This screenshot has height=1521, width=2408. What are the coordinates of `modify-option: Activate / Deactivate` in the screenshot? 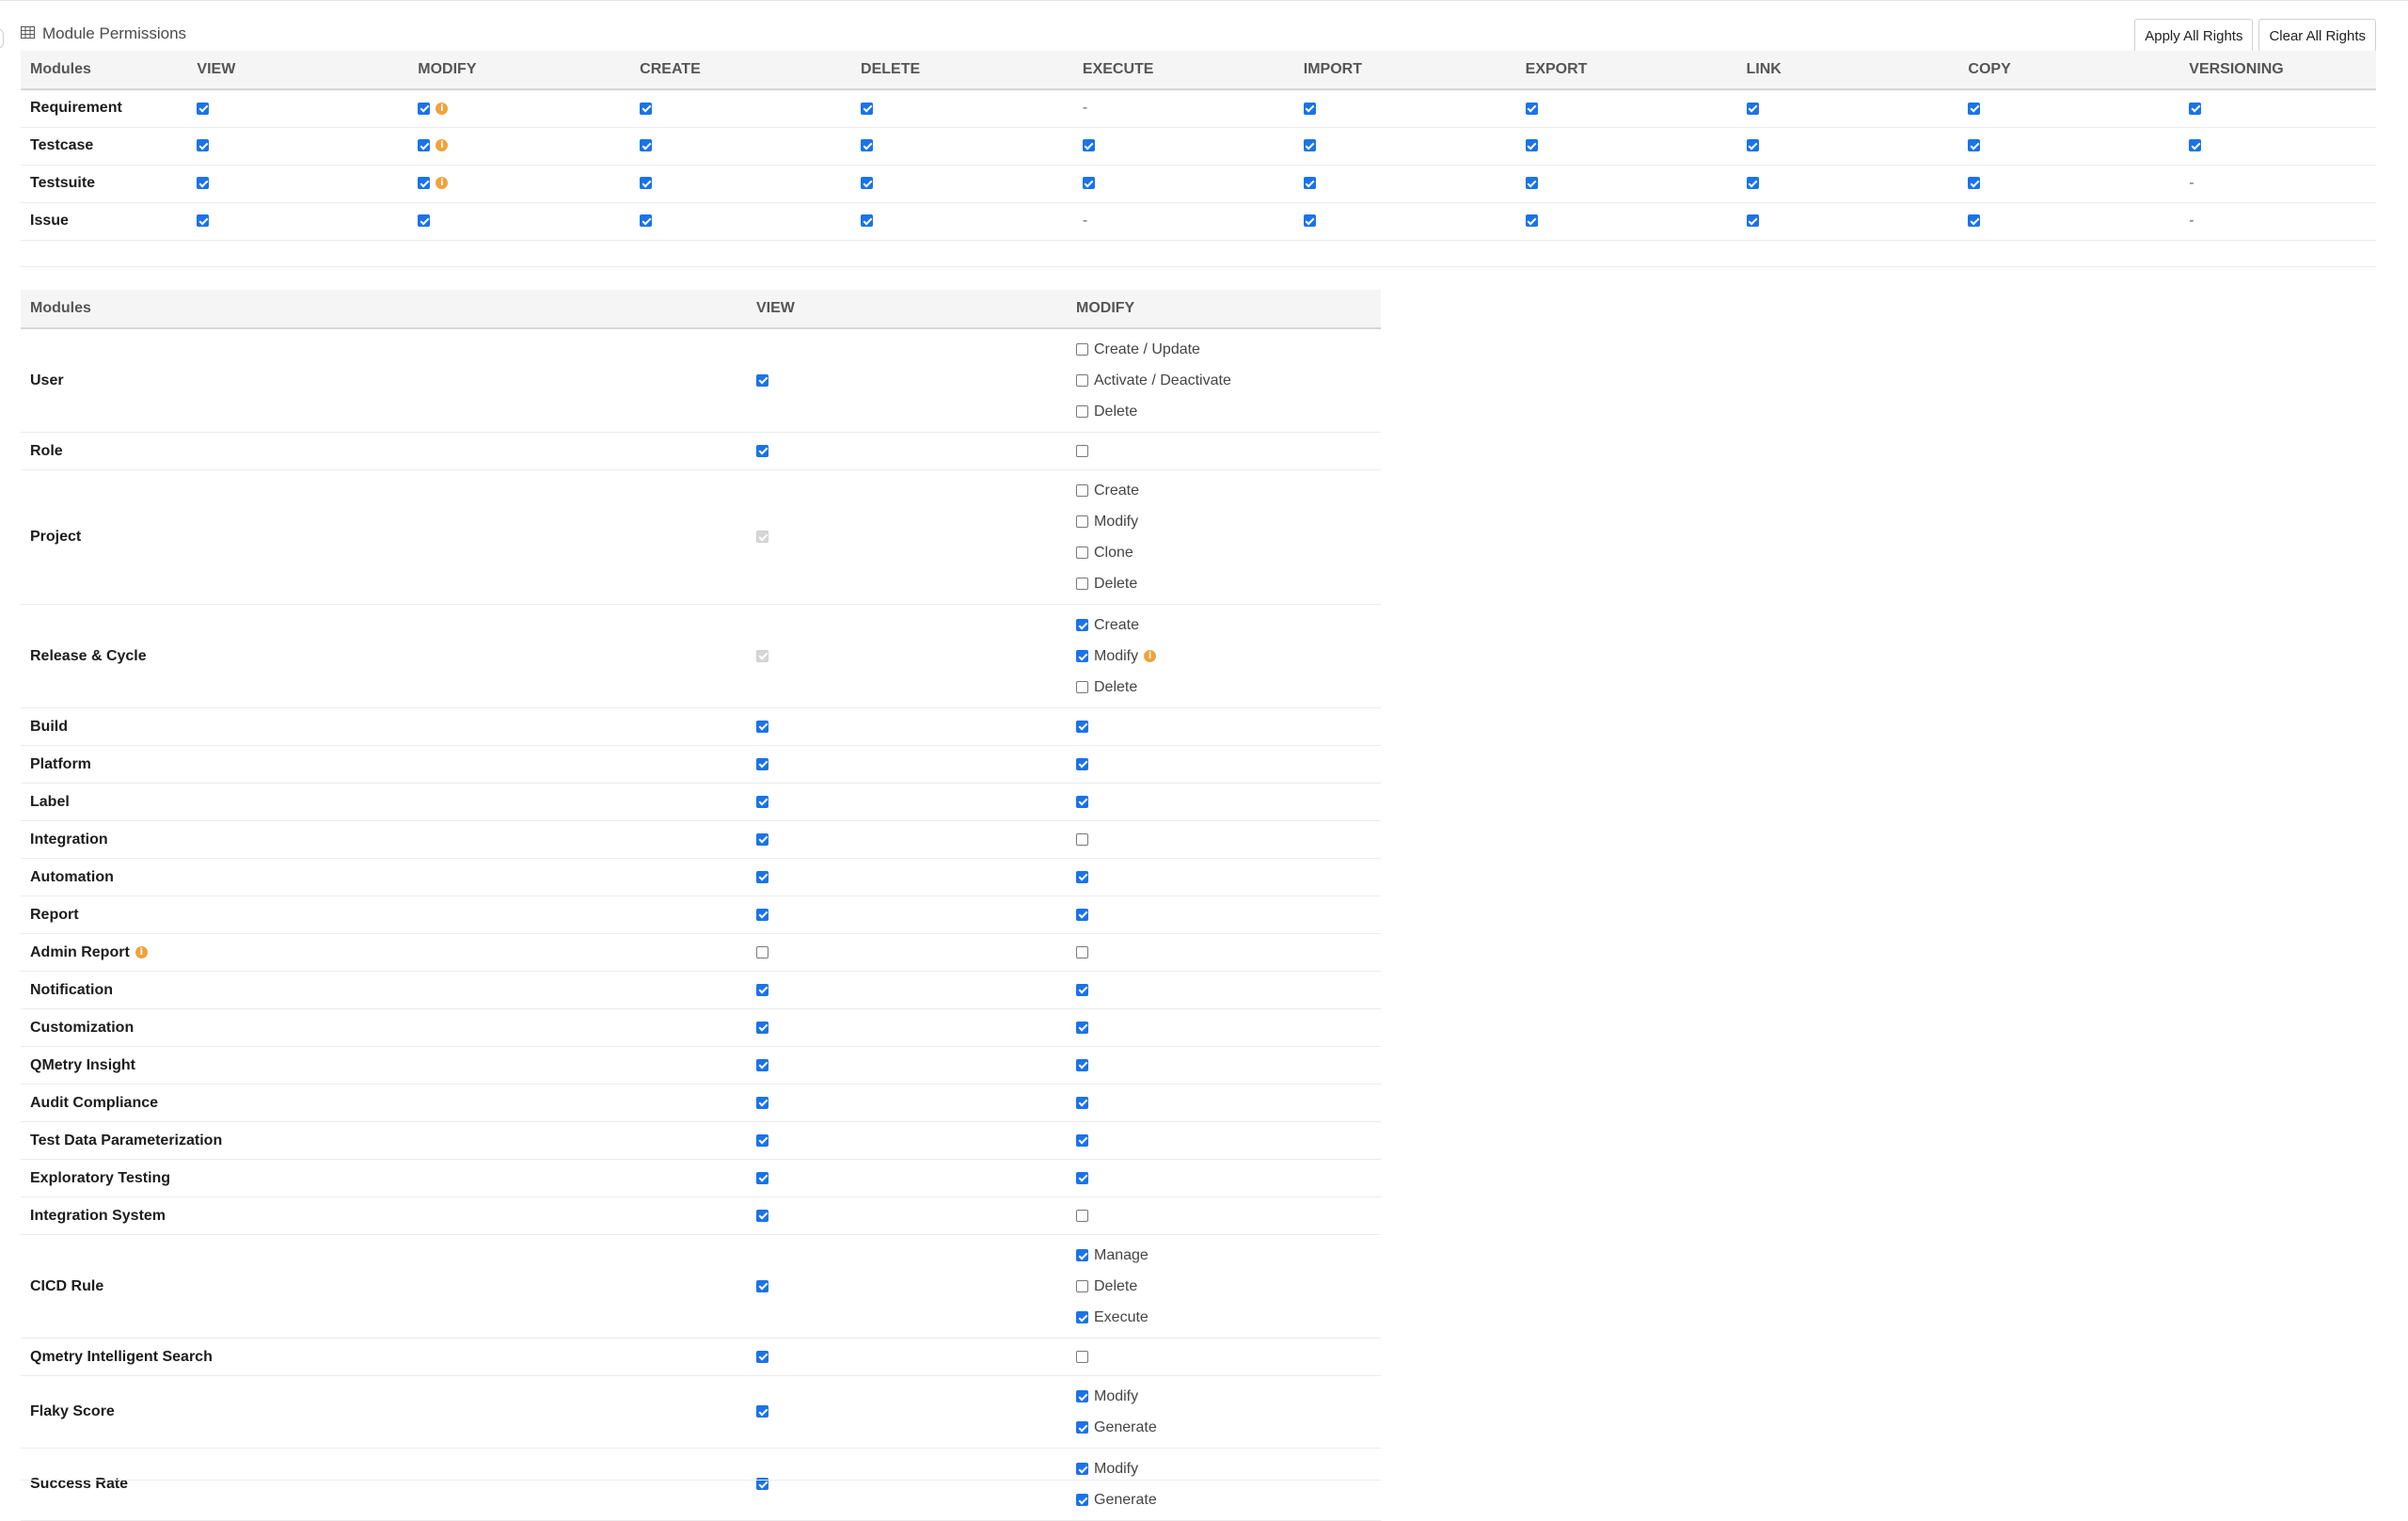 It's located at (1228, 380).